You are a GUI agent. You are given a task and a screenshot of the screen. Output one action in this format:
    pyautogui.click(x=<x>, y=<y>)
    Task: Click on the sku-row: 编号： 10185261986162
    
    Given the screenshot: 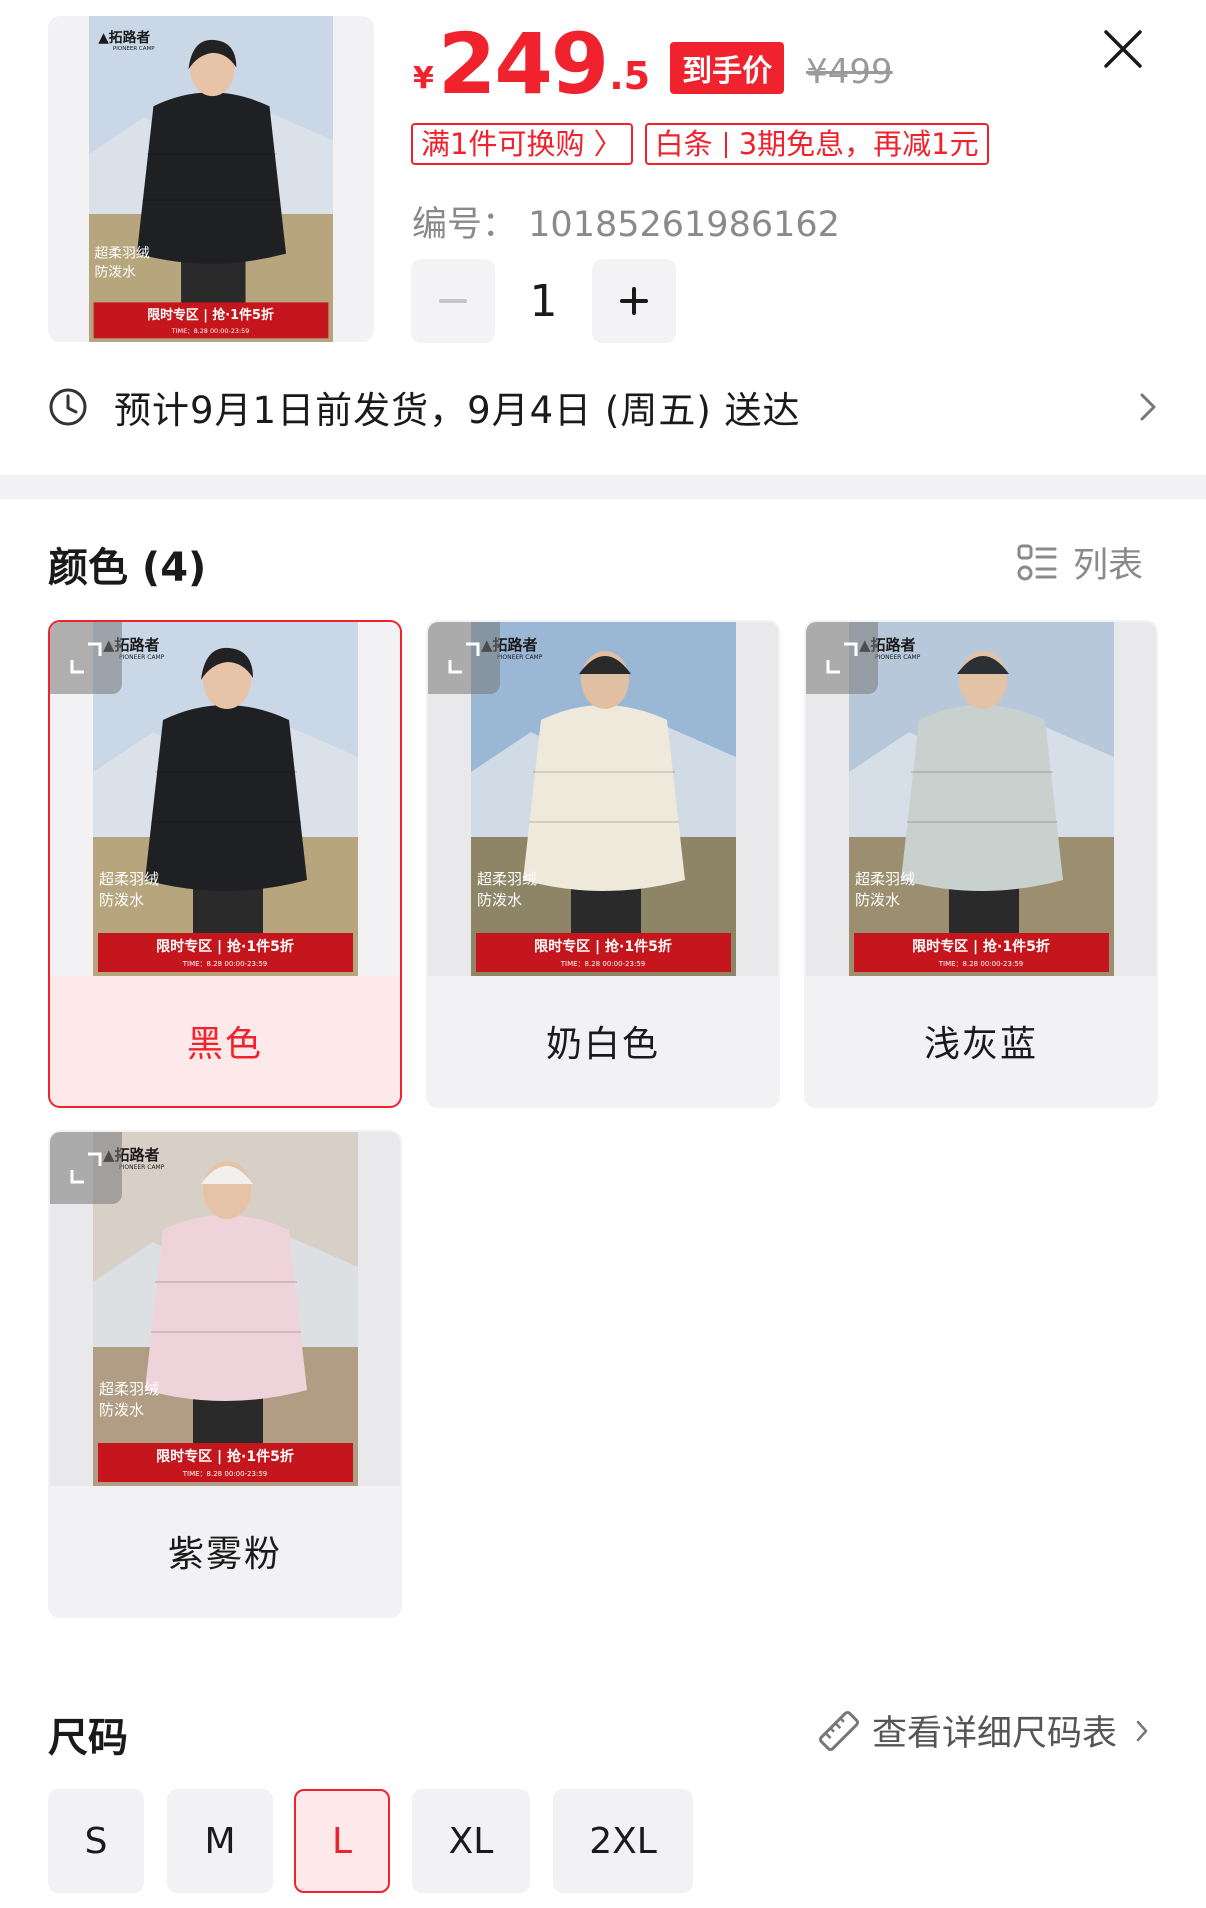 What is the action you would take?
    pyautogui.click(x=626, y=221)
    